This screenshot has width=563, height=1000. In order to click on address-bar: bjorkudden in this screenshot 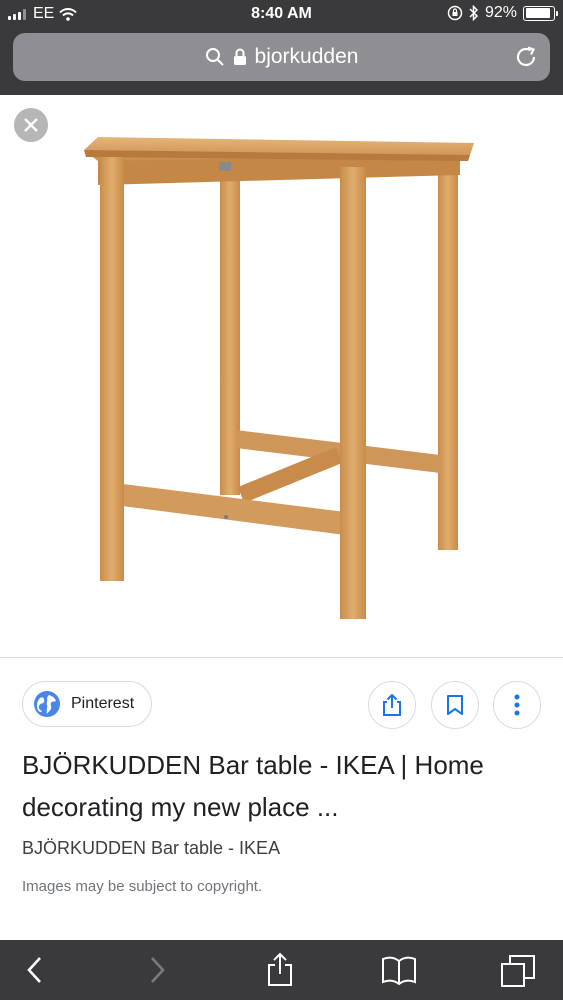, I will do `click(281, 57)`.